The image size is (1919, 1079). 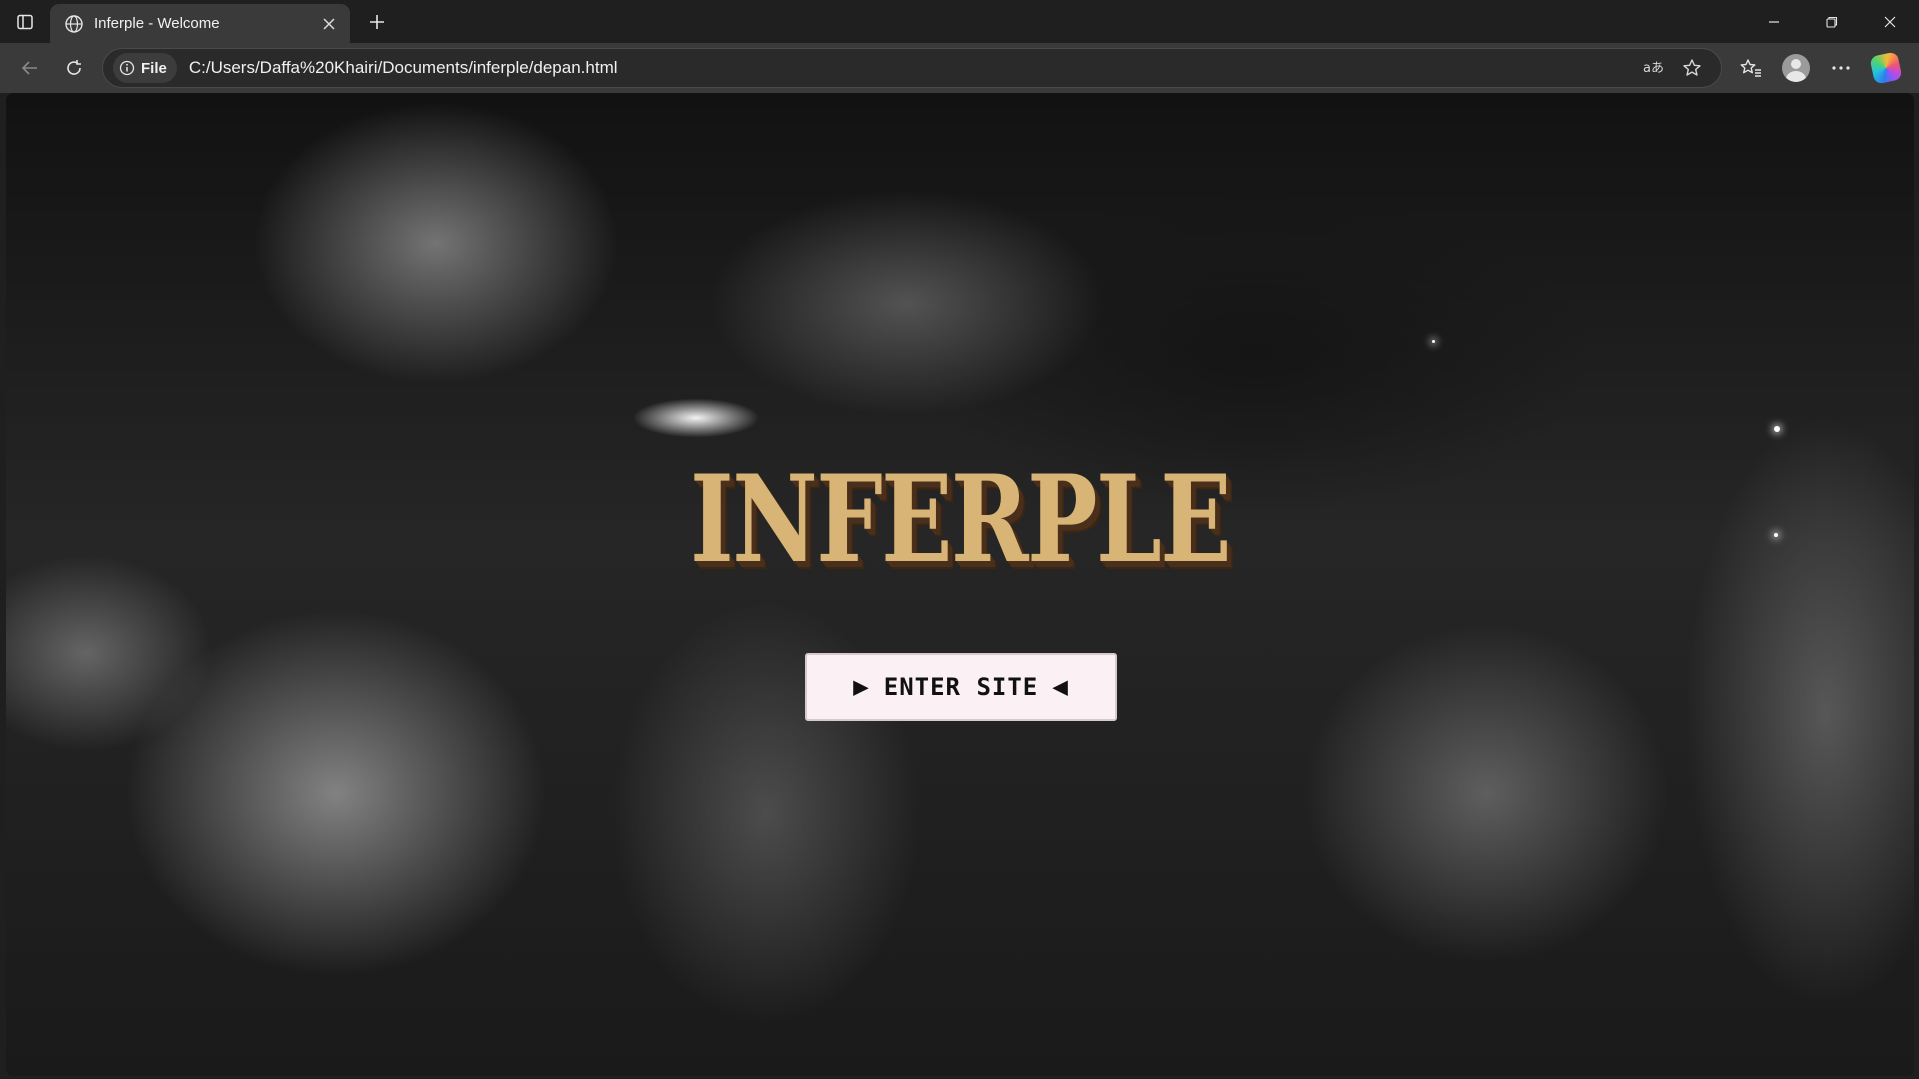 I want to click on play-left-icon: ◀, so click(x=1060, y=687).